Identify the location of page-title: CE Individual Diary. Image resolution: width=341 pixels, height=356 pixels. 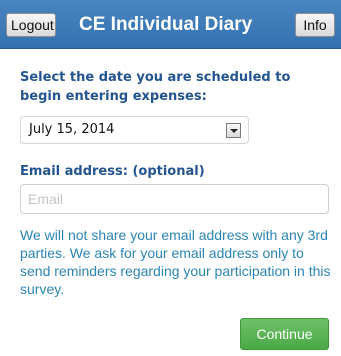
(166, 24).